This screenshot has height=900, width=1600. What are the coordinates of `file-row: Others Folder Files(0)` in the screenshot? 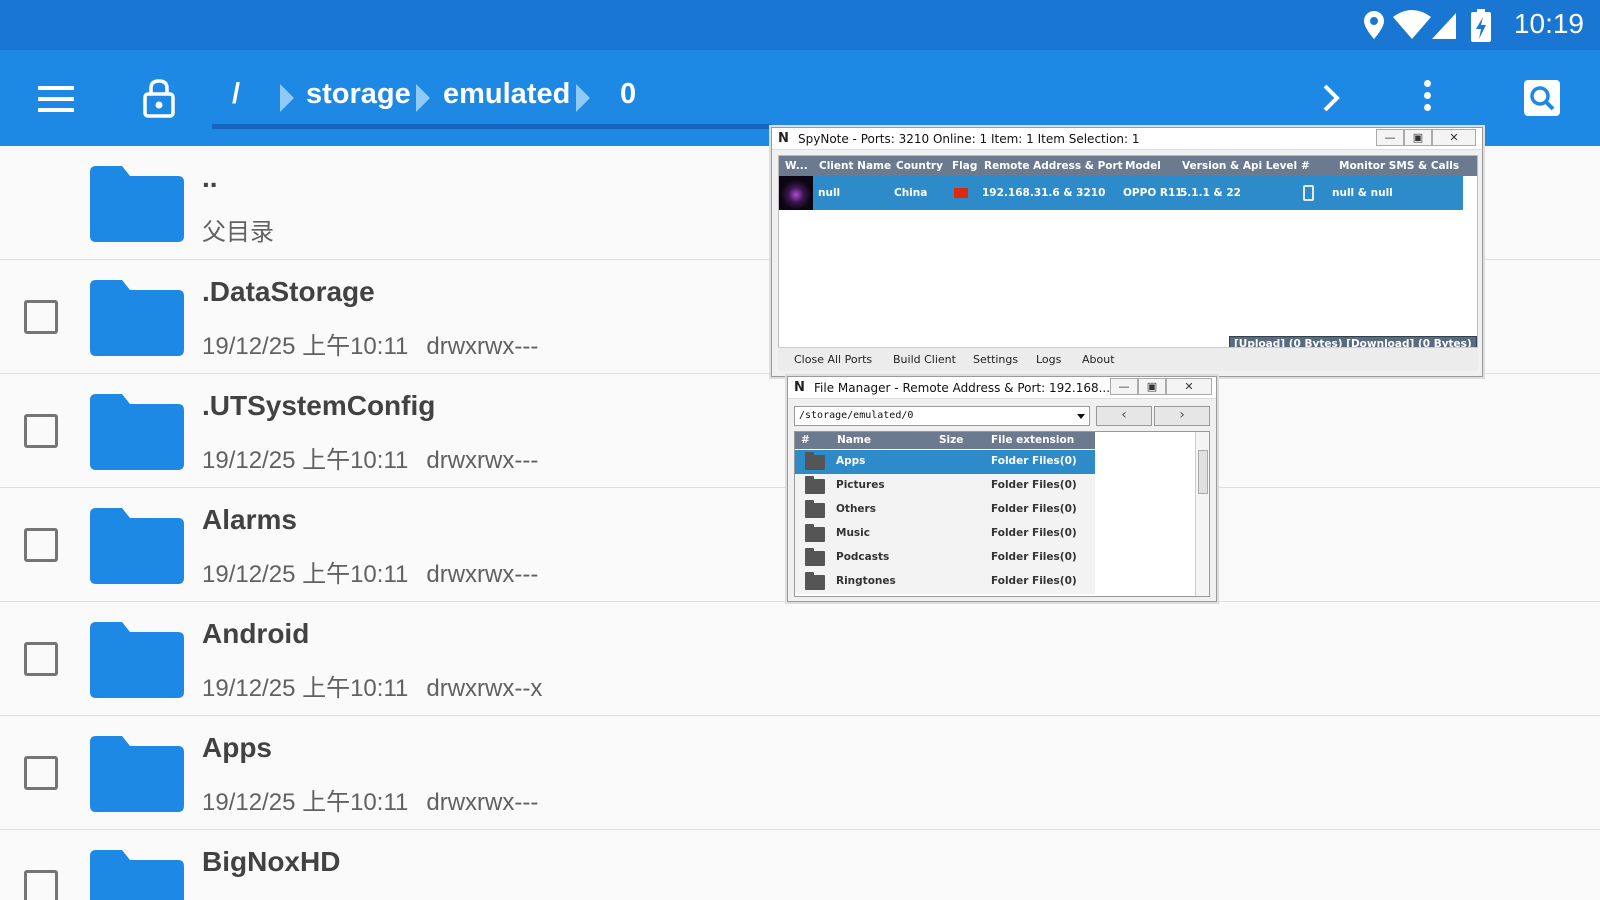 It's located at (945, 510).